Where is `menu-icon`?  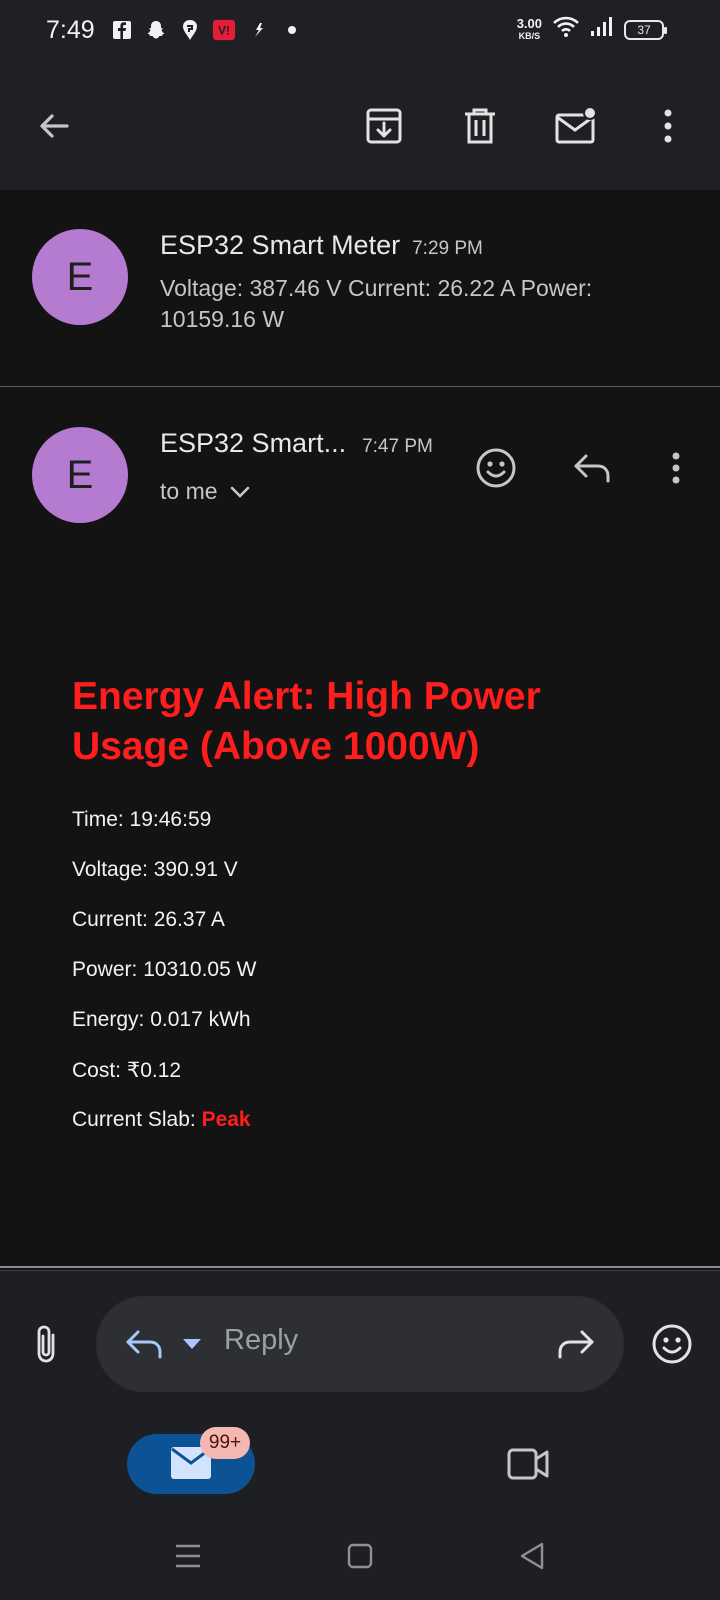
menu-icon is located at coordinates (188, 1556).